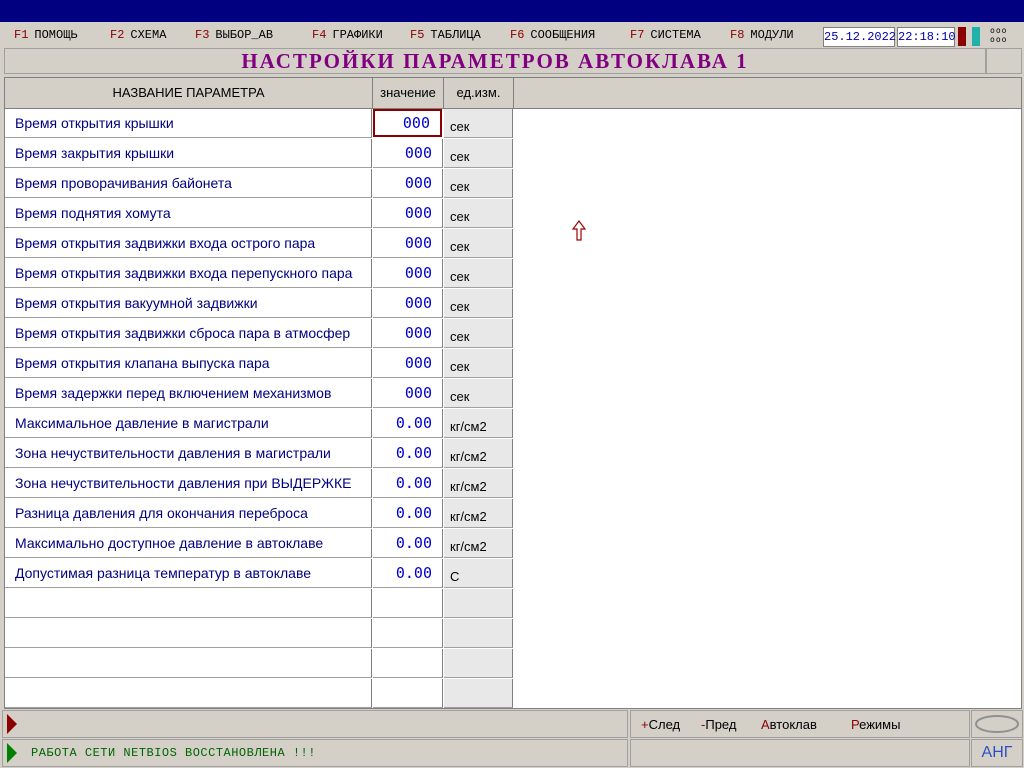 Image resolution: width=1024 pixels, height=768 pixels. What do you see at coordinates (997, 753) in the screenshot?
I see `language-toggle: АНГ` at bounding box center [997, 753].